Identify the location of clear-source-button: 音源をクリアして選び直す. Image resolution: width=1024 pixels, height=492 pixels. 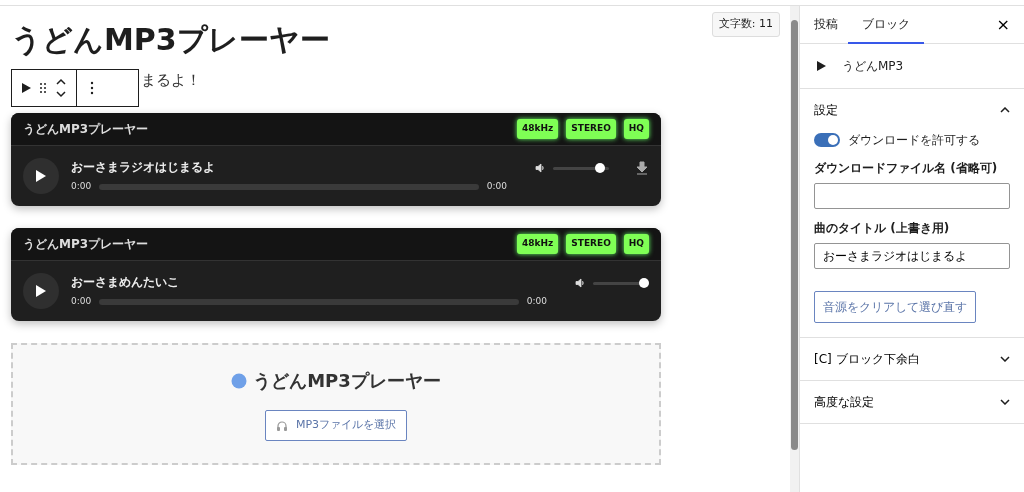
(895, 307).